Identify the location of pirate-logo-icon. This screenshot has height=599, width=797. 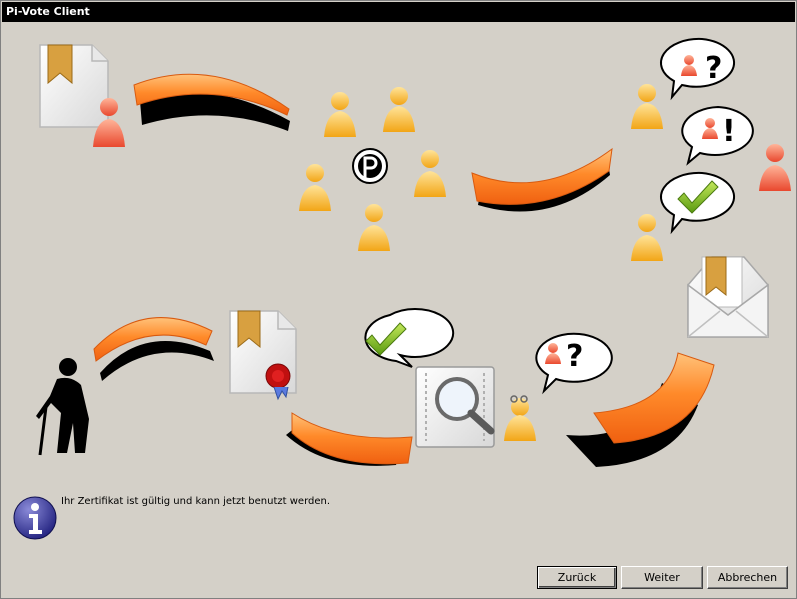
(370, 166).